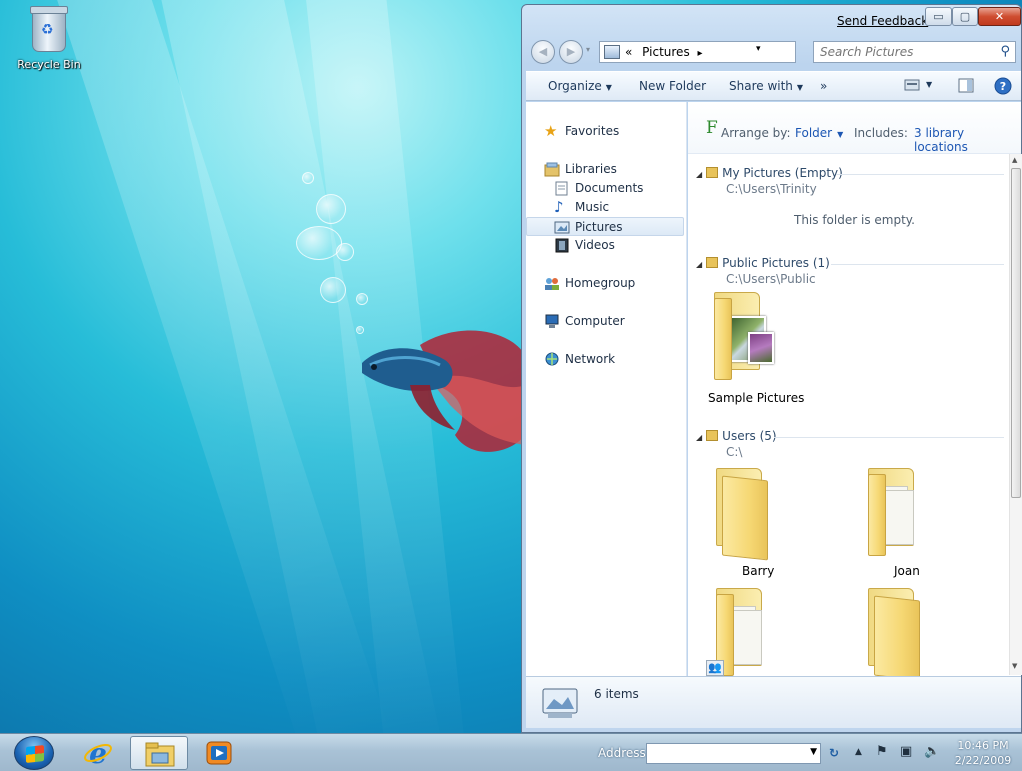 The width and height of the screenshot is (1022, 771). What do you see at coordinates (1016, 333) in the screenshot?
I see `scrollbar-thumb` at bounding box center [1016, 333].